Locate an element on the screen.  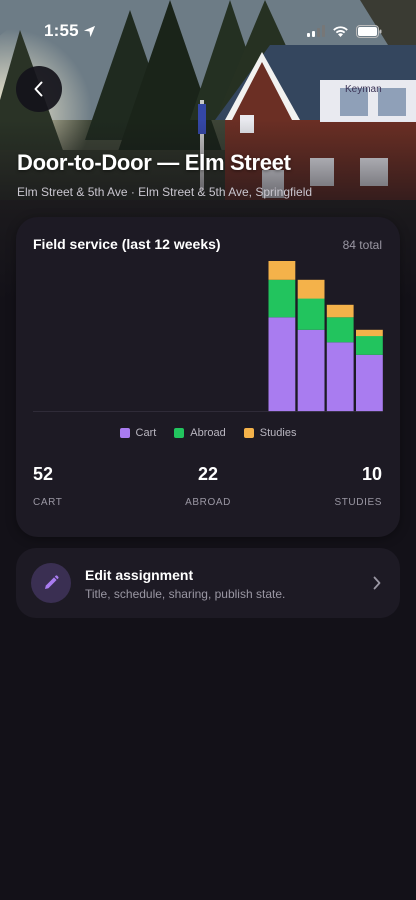
card-title: Field service (last 12 weeks) is located at coordinates (127, 244).